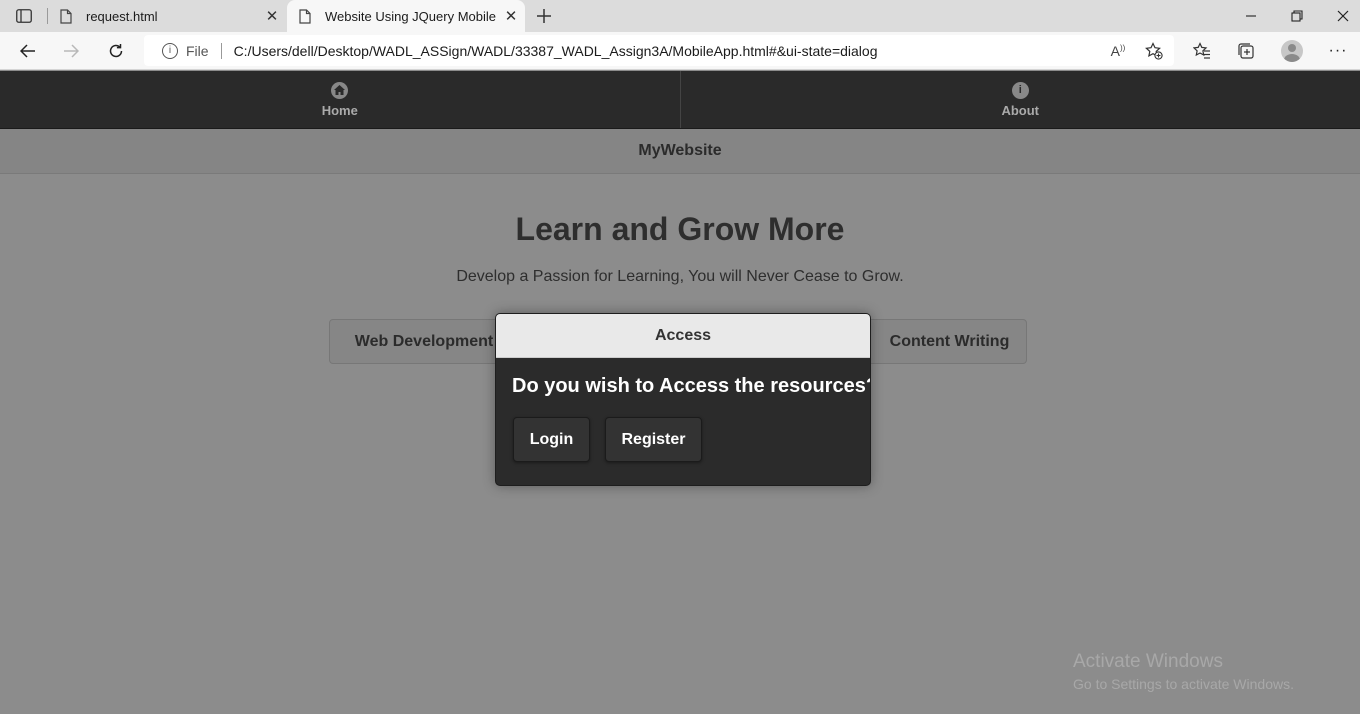  I want to click on more-options-button: ···, so click(1338, 51).